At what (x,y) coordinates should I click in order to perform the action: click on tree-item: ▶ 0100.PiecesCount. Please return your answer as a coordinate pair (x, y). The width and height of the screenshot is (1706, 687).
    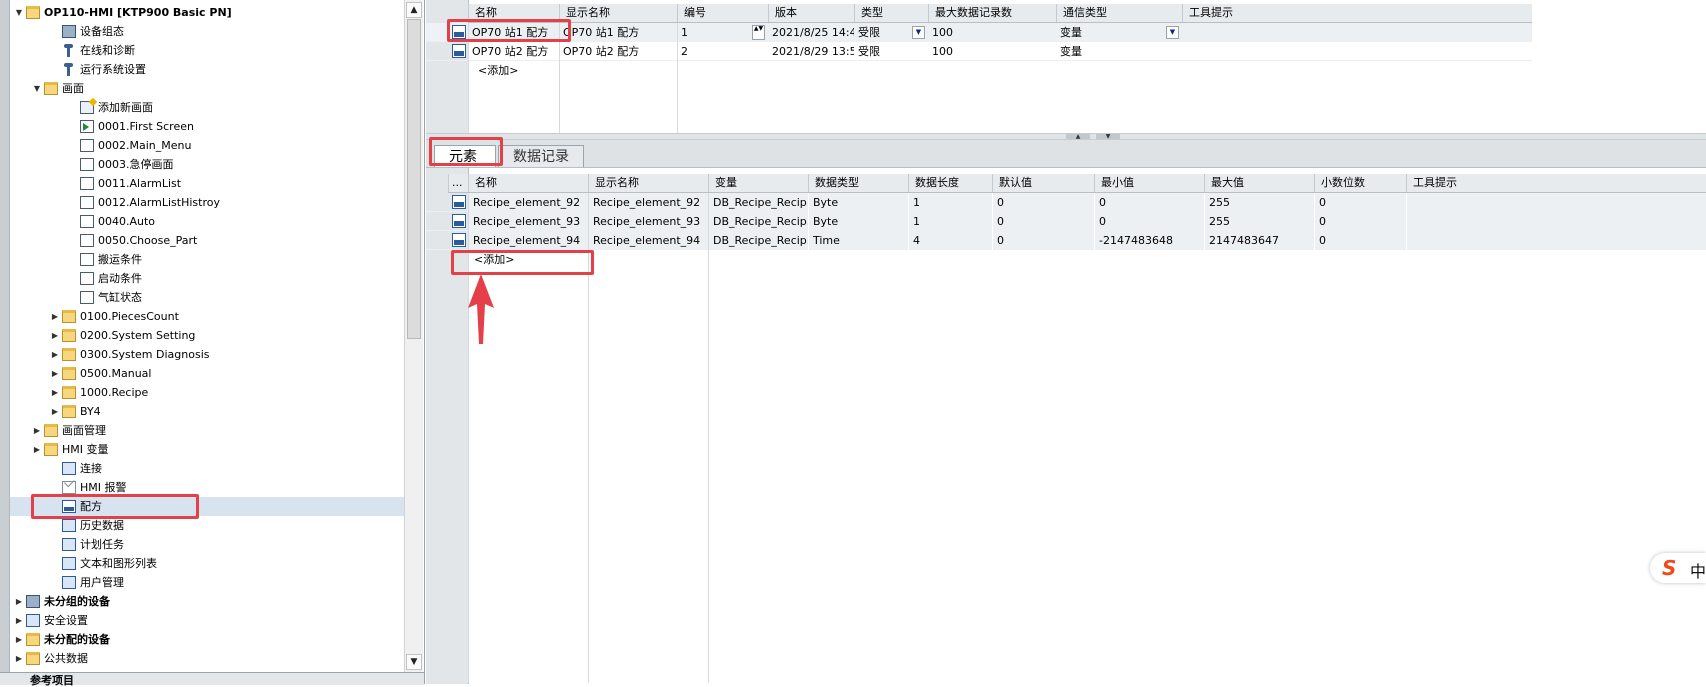
    Looking at the image, I should click on (207, 316).